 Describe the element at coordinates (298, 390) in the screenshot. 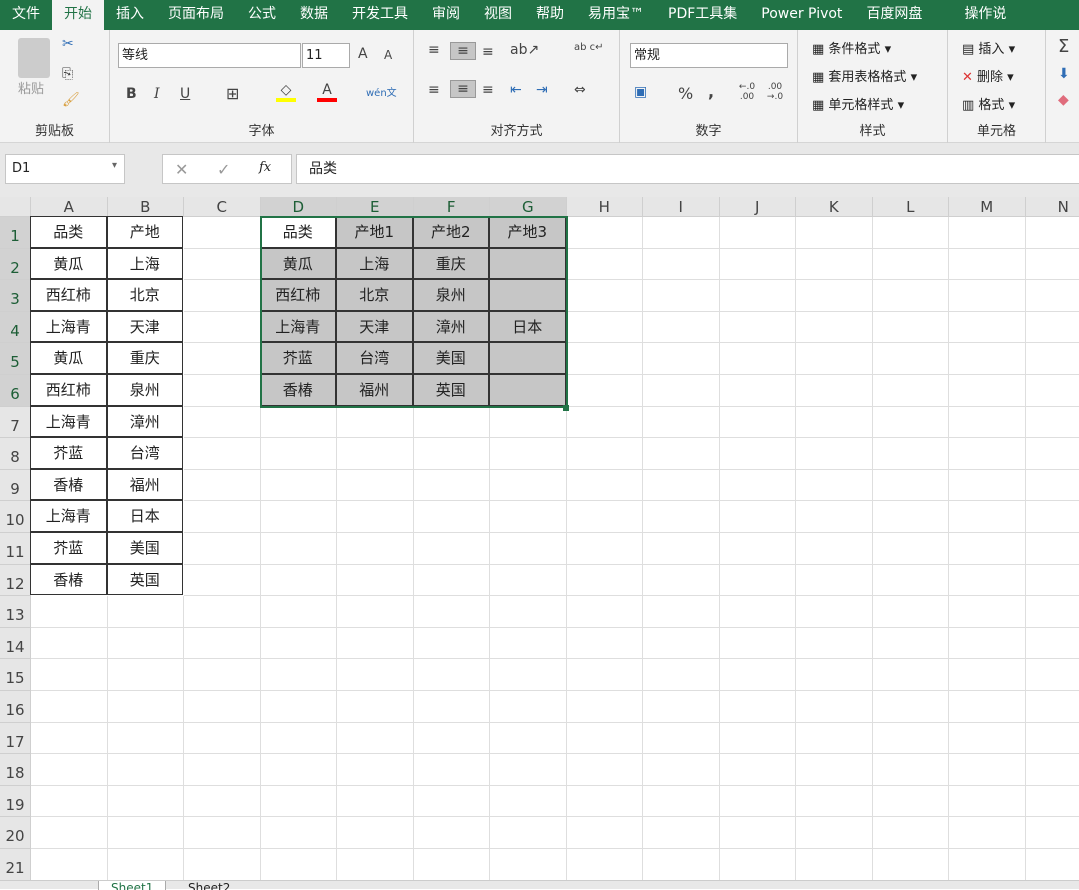

I see `cell-D6: 香椿` at that location.